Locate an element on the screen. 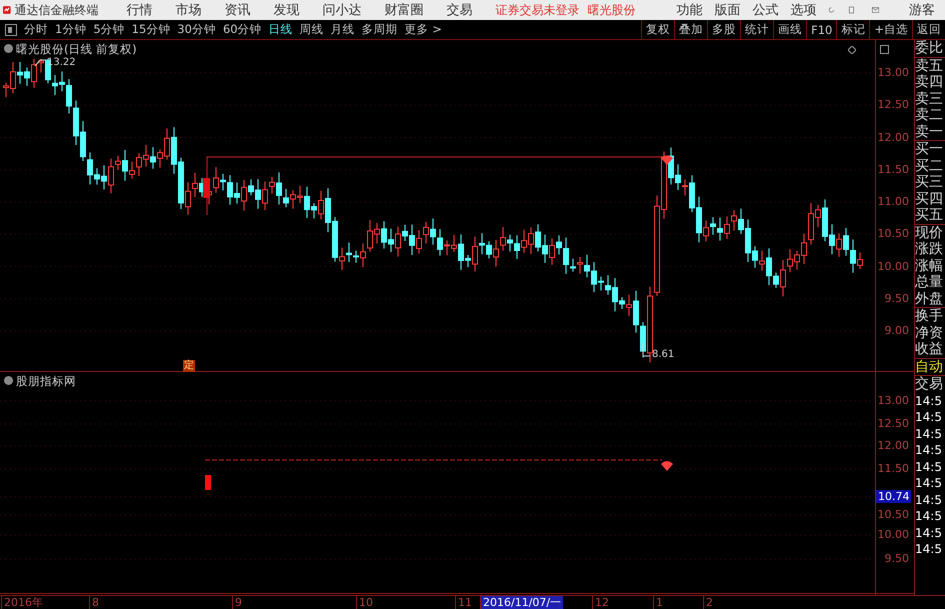 The image size is (945, 609). diamond-icon is located at coordinates (852, 50).